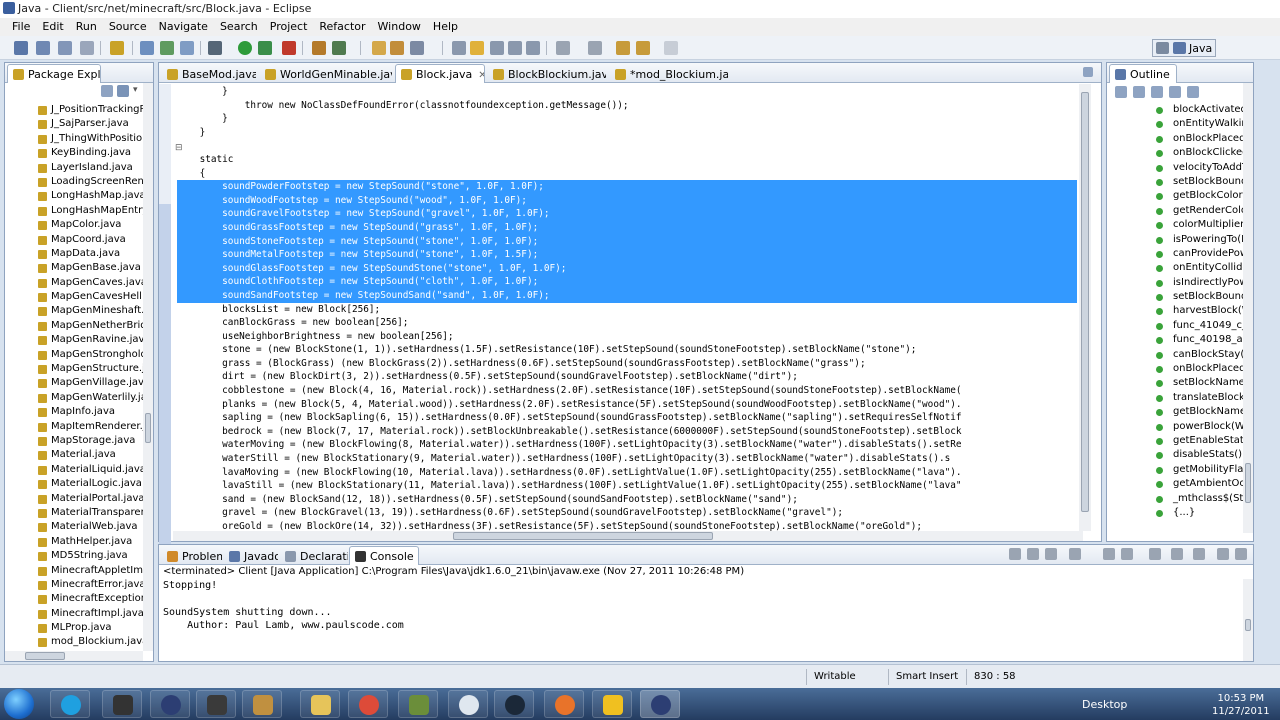 The image size is (1280, 720). Describe the element at coordinates (70, 704) in the screenshot. I see `taskbar-skype` at that location.